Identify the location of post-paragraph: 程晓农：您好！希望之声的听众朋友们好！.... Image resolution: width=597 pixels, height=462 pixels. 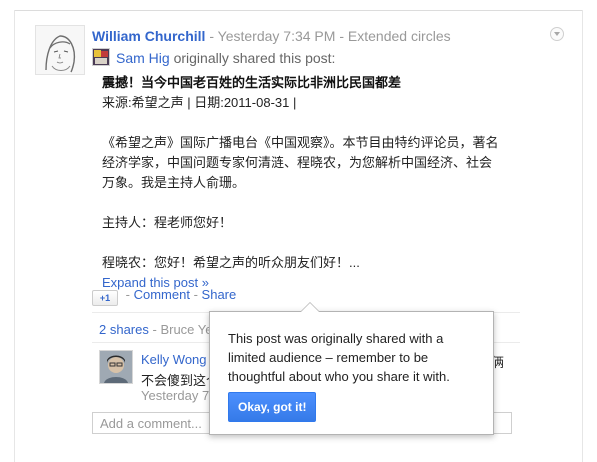
(231, 262).